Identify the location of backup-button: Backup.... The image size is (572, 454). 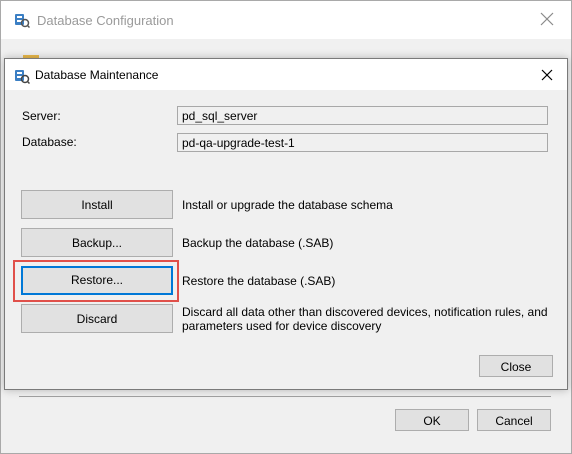
(97, 242).